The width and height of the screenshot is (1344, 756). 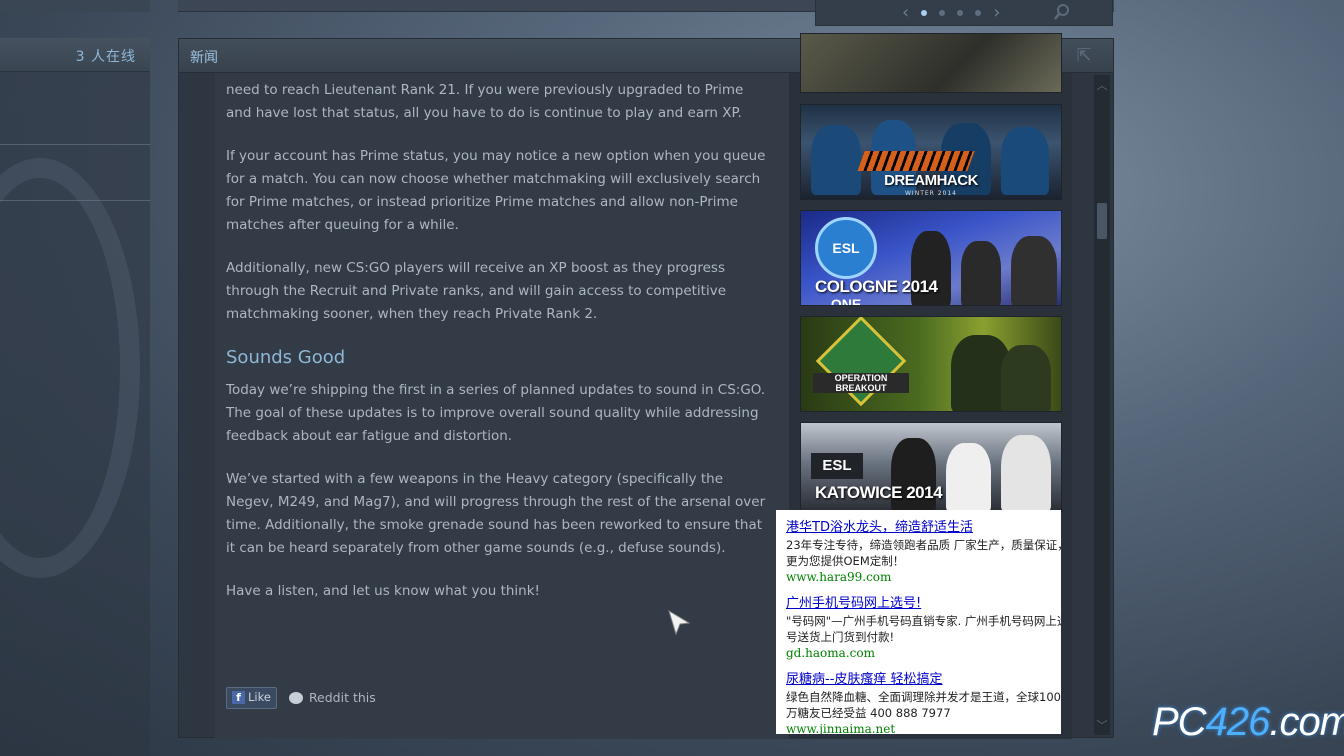 I want to click on scroll-thumb, so click(x=1102, y=221).